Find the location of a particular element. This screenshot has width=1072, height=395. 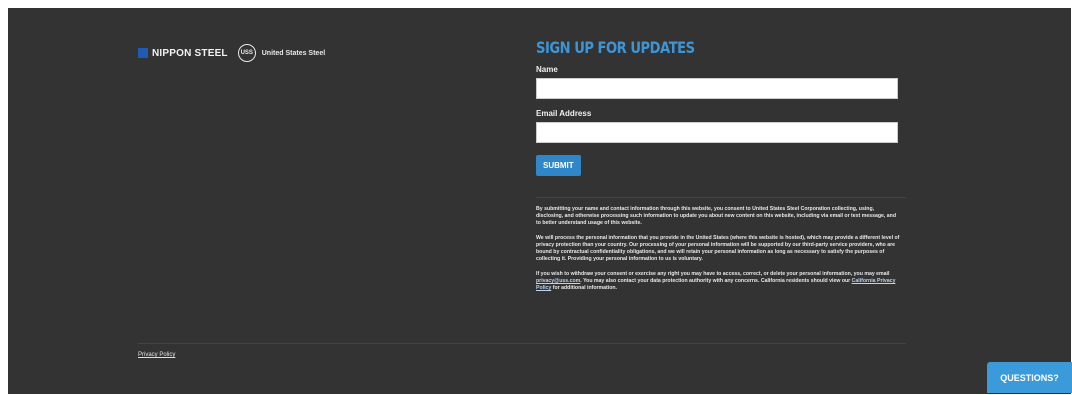

email-label: Email Address is located at coordinates (564, 113).